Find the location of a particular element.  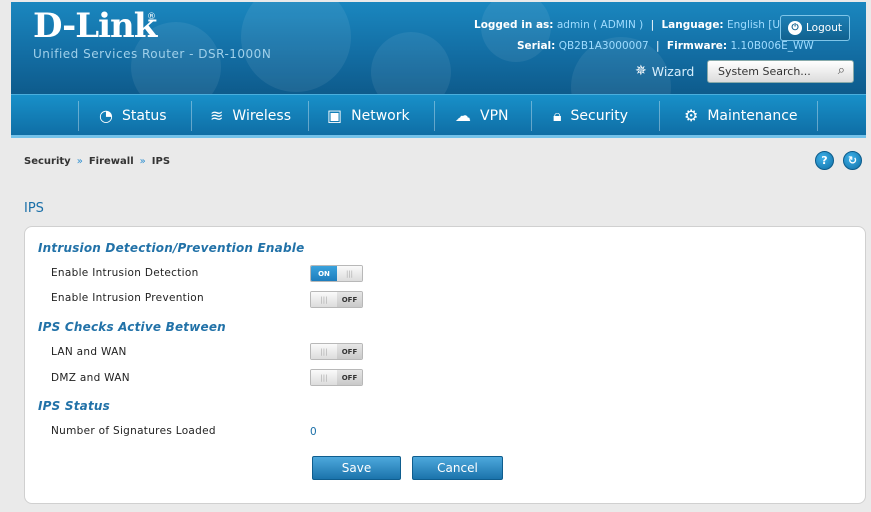

nav-label: Security is located at coordinates (599, 115).